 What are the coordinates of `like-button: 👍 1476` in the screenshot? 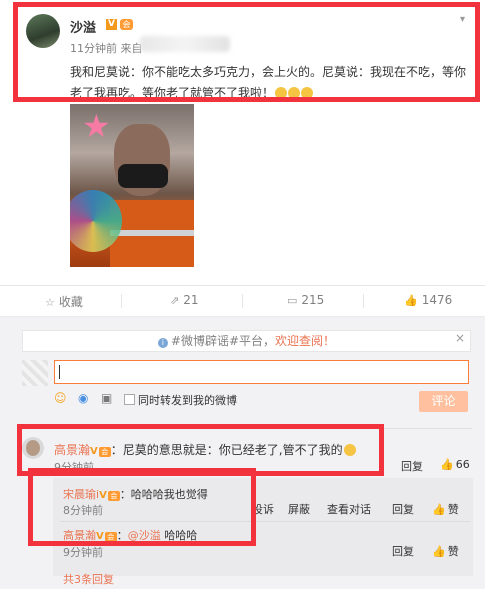 It's located at (428, 300).